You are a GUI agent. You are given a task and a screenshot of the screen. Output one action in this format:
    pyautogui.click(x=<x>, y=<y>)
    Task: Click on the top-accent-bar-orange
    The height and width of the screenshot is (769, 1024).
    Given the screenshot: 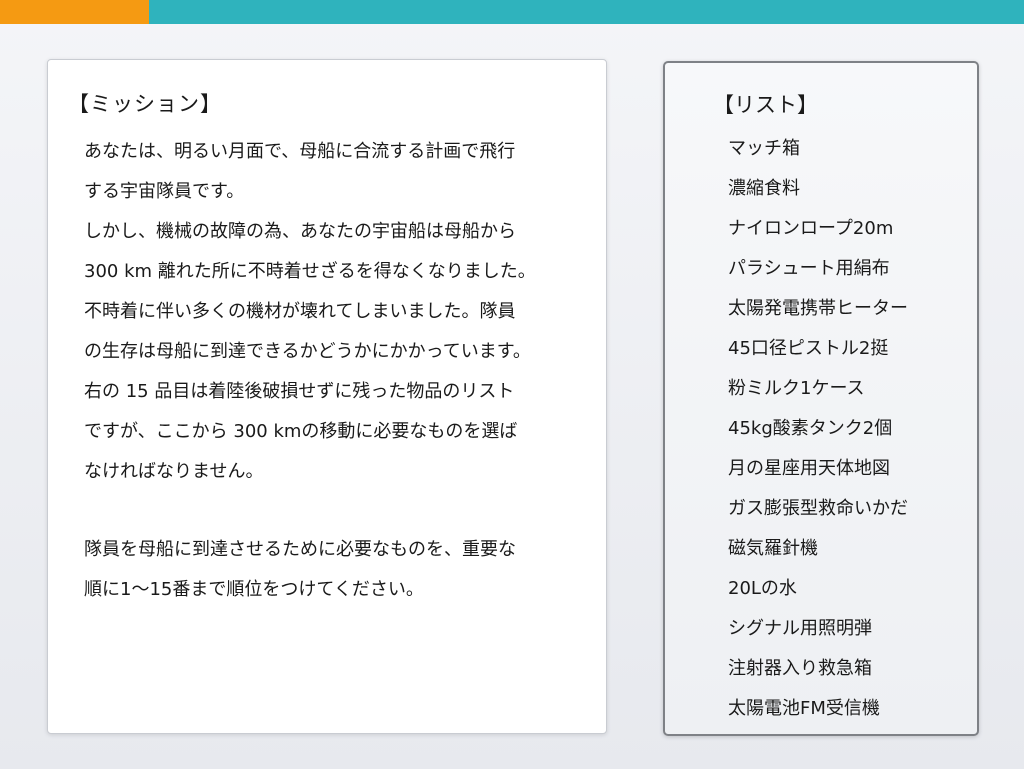 What is the action you would take?
    pyautogui.click(x=74, y=12)
    